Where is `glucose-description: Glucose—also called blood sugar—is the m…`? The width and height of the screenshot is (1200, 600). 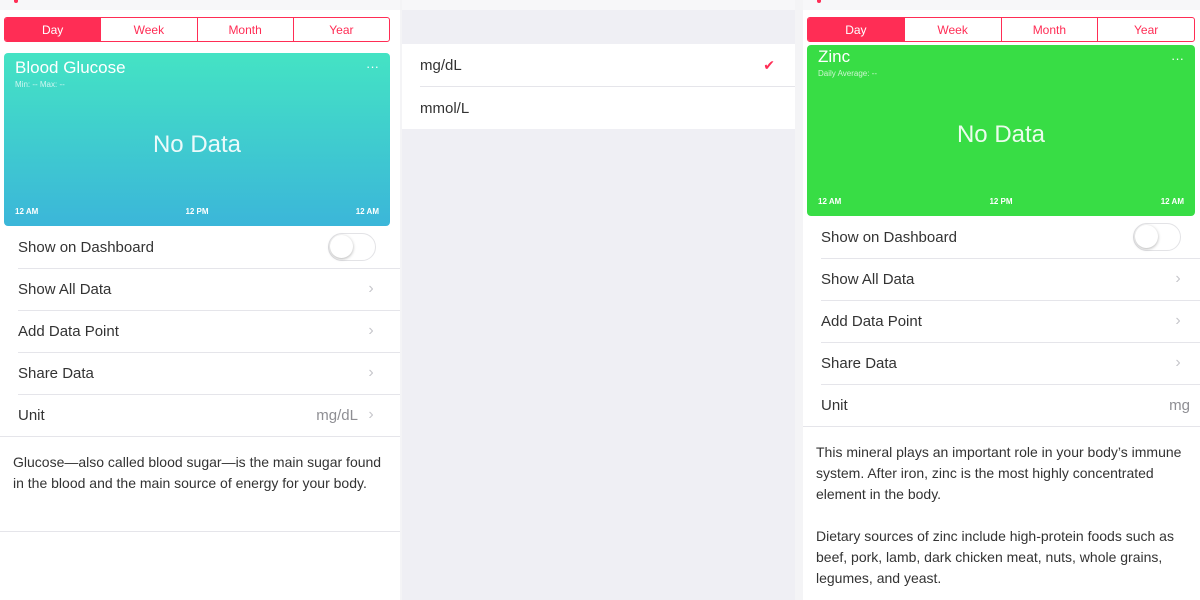 glucose-description: Glucose—also called blood sugar—is the m… is located at coordinates (197, 472).